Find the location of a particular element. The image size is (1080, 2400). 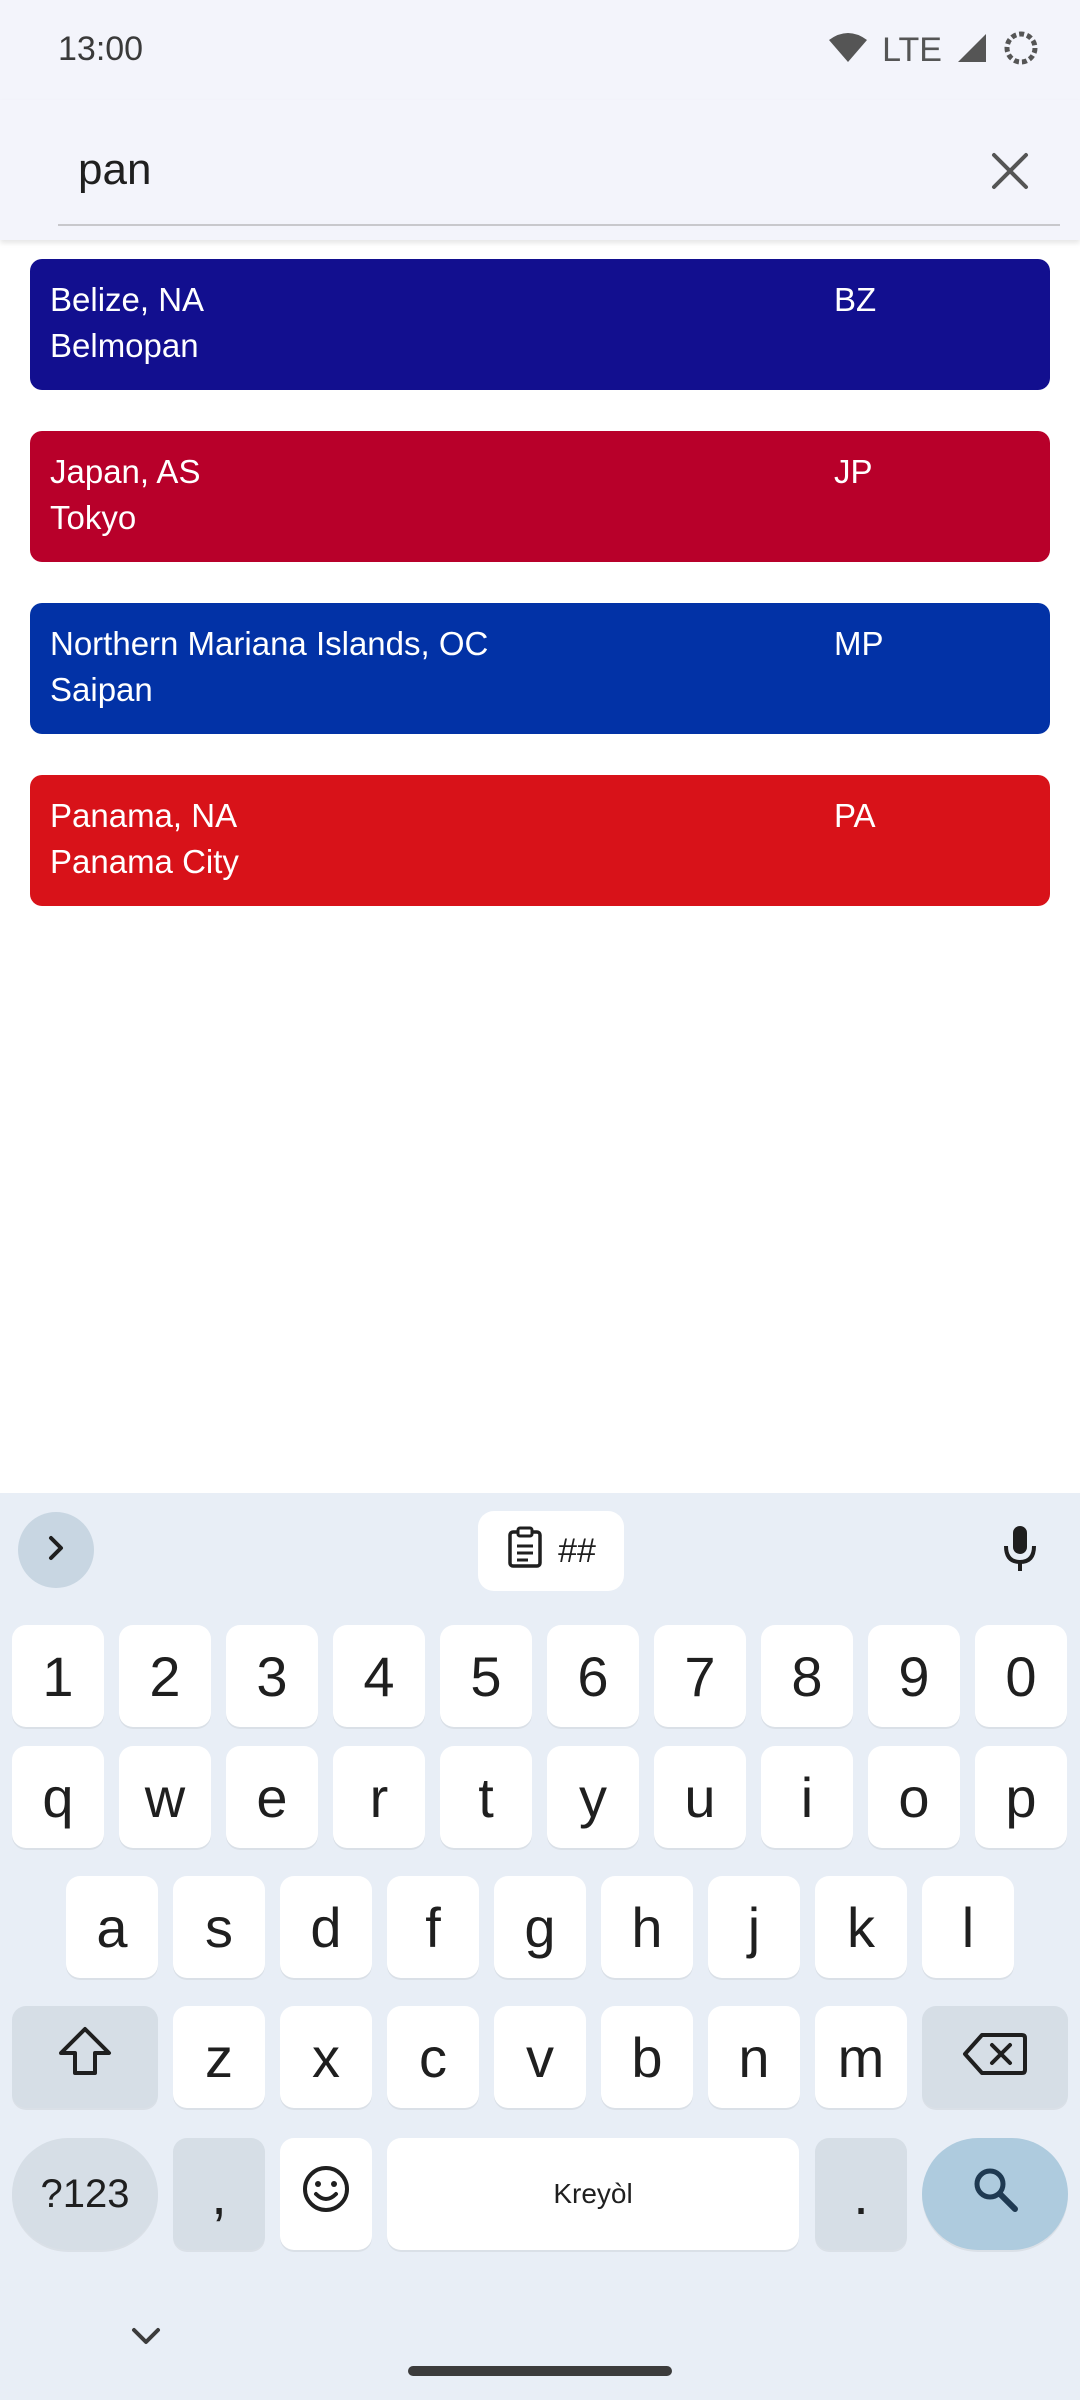

status-icons: LTE is located at coordinates (934, 50).